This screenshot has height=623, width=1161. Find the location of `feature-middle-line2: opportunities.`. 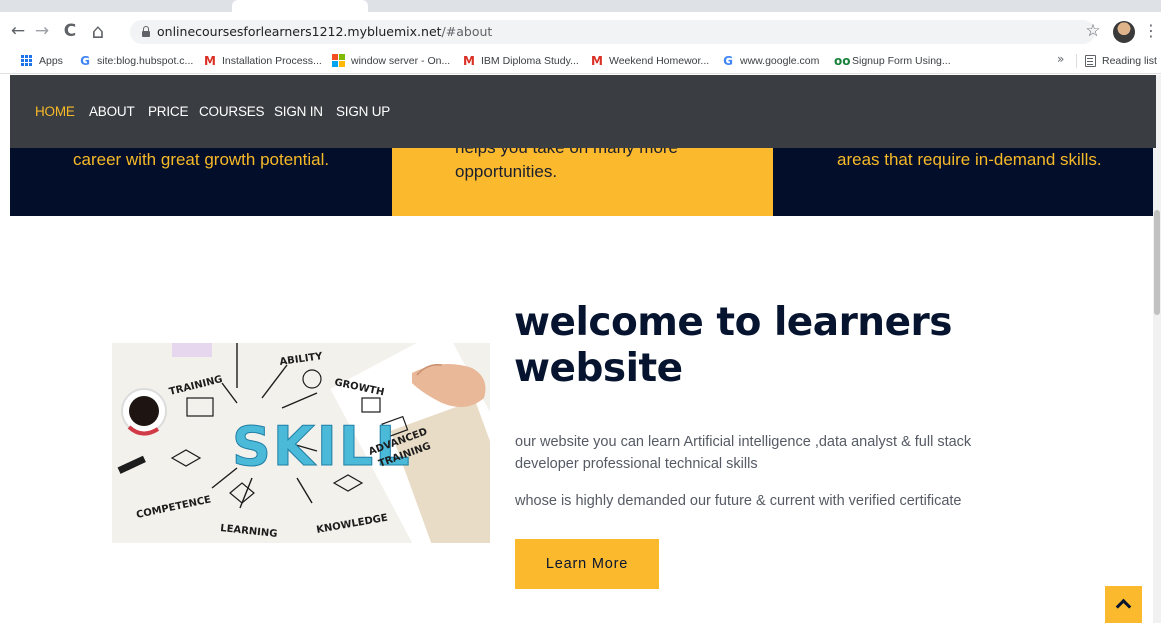

feature-middle-line2: opportunities. is located at coordinates (506, 171).